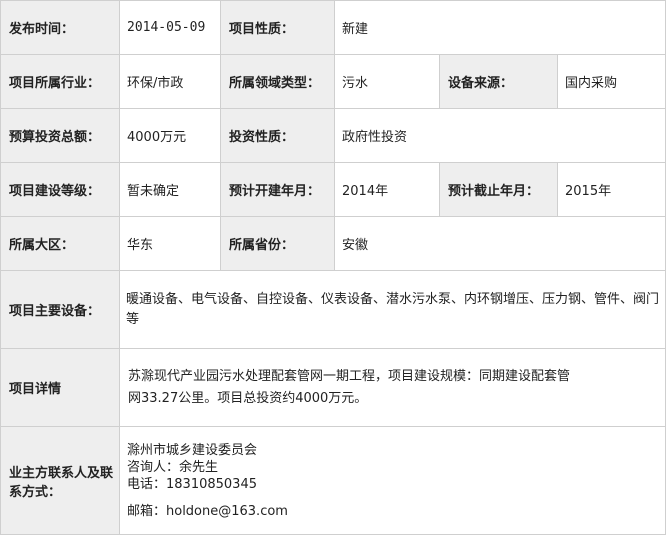  Describe the element at coordinates (192, 484) in the screenshot. I see `contact-phone: 电话：18310850345` at that location.